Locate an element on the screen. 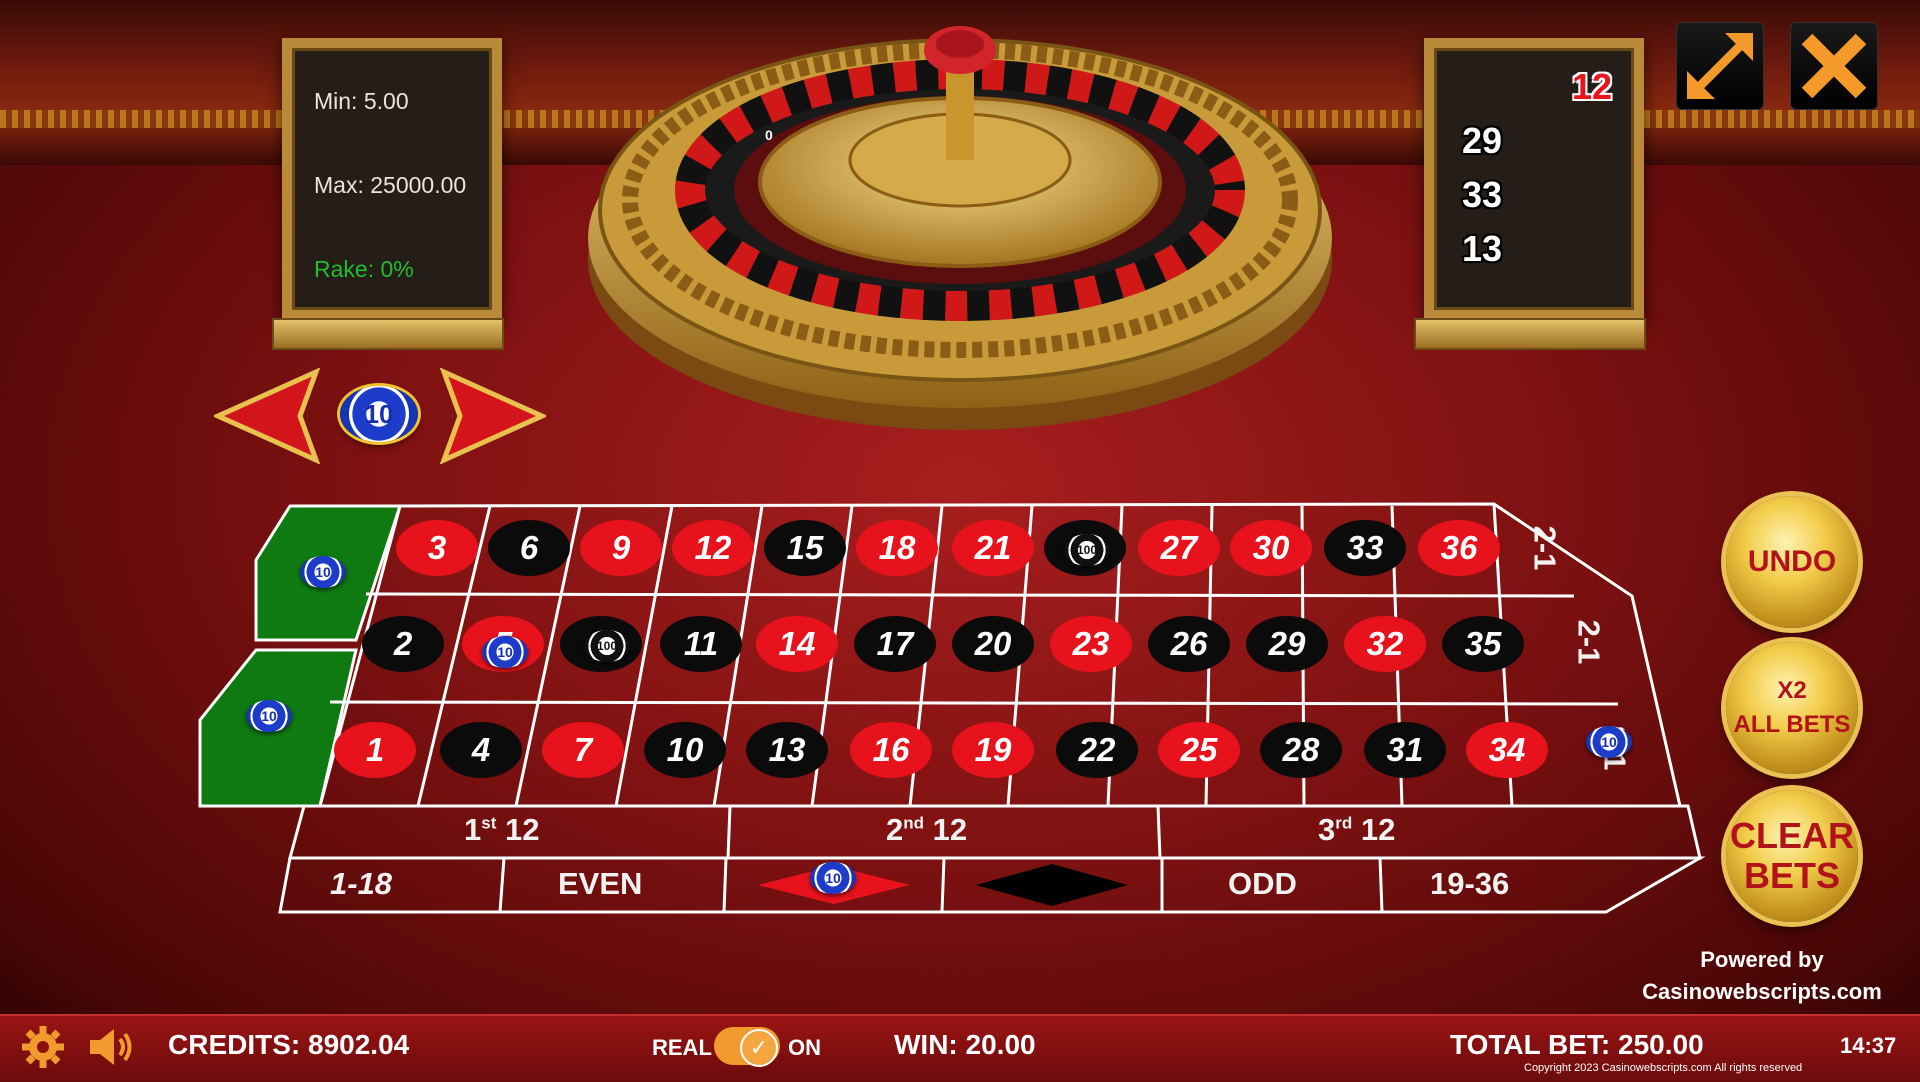 The height and width of the screenshot is (1082, 1920). number-cell: 2 is located at coordinates (403, 644).